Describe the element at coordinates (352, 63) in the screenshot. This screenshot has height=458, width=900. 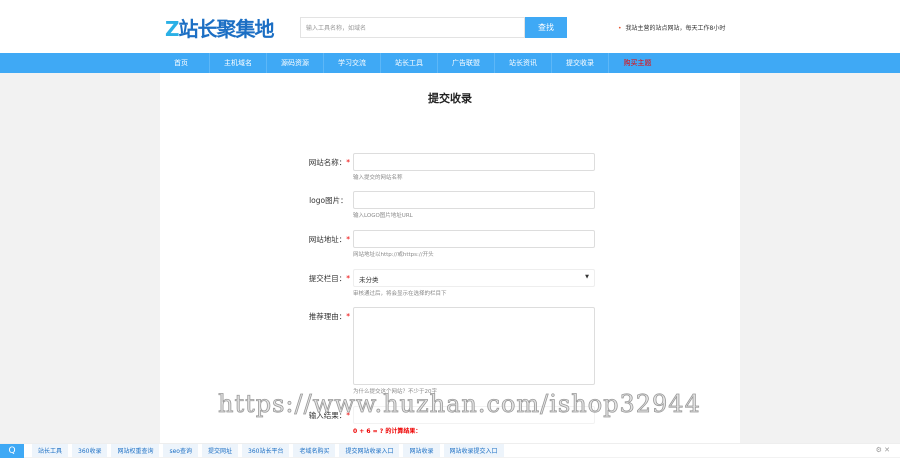
I see `nav-item-learn: 学习交流` at that location.